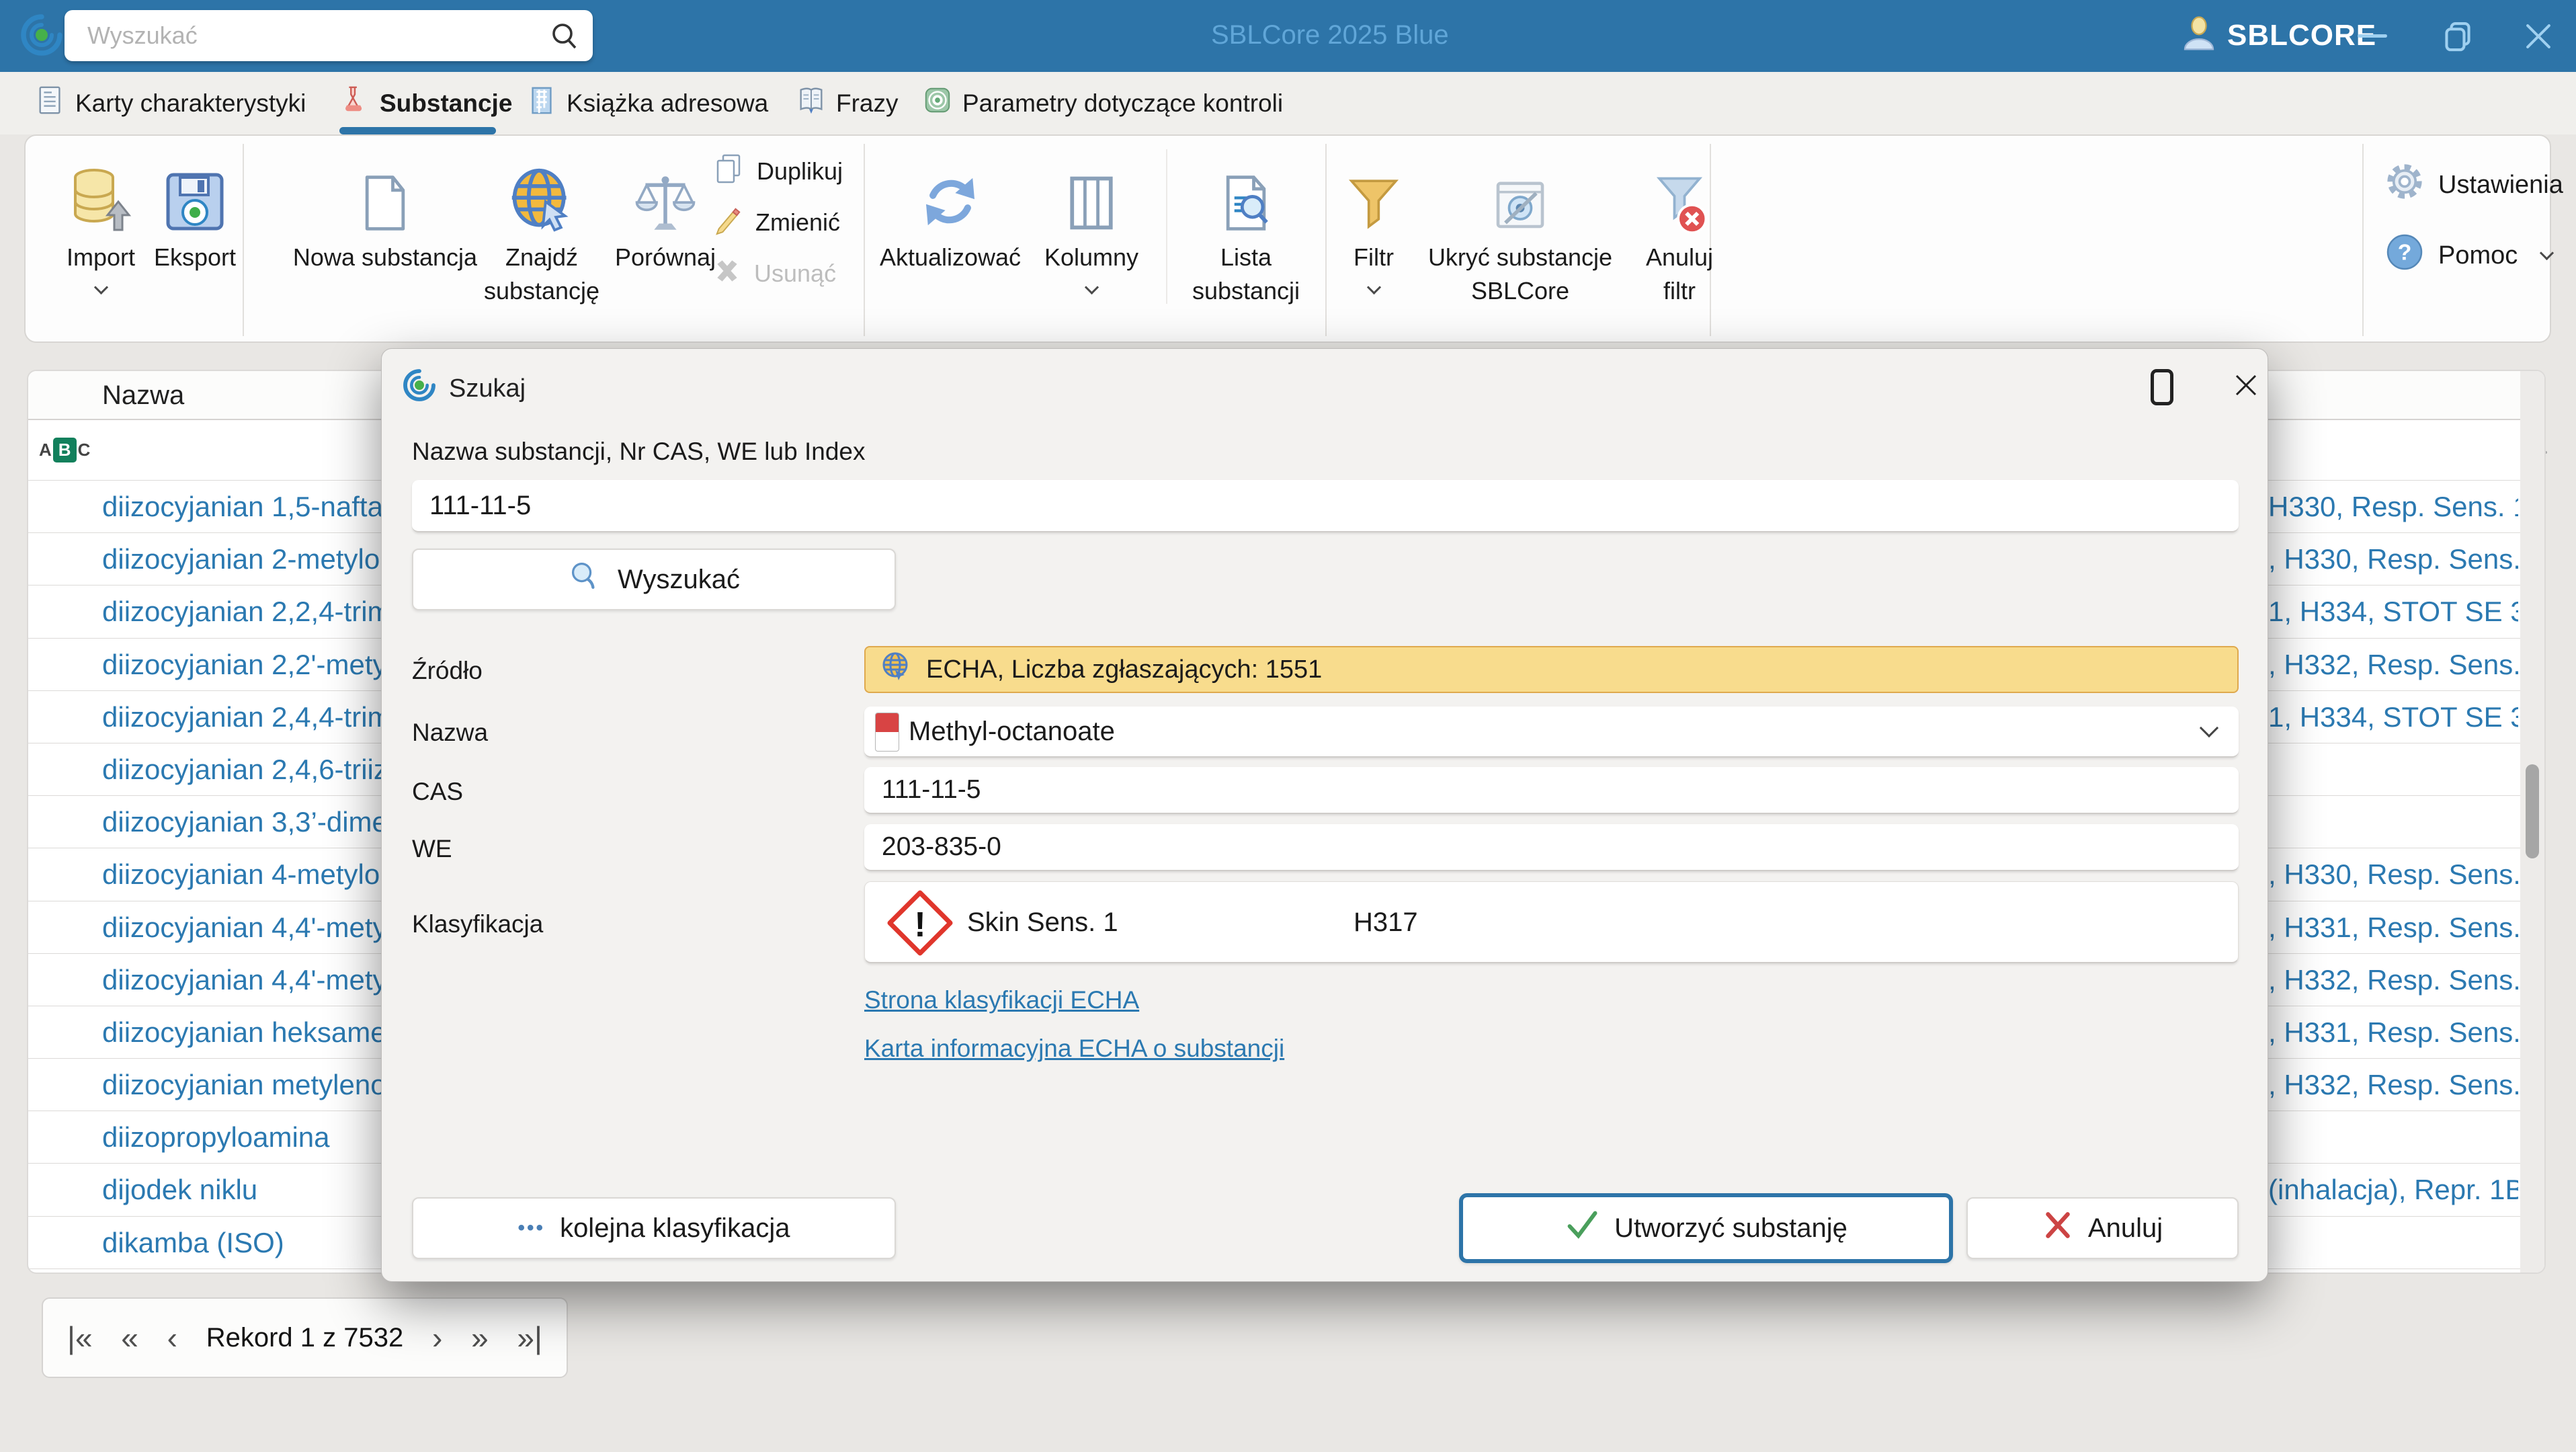 Image resolution: width=2576 pixels, height=1452 pixels. I want to click on pencil-icon, so click(727, 223).